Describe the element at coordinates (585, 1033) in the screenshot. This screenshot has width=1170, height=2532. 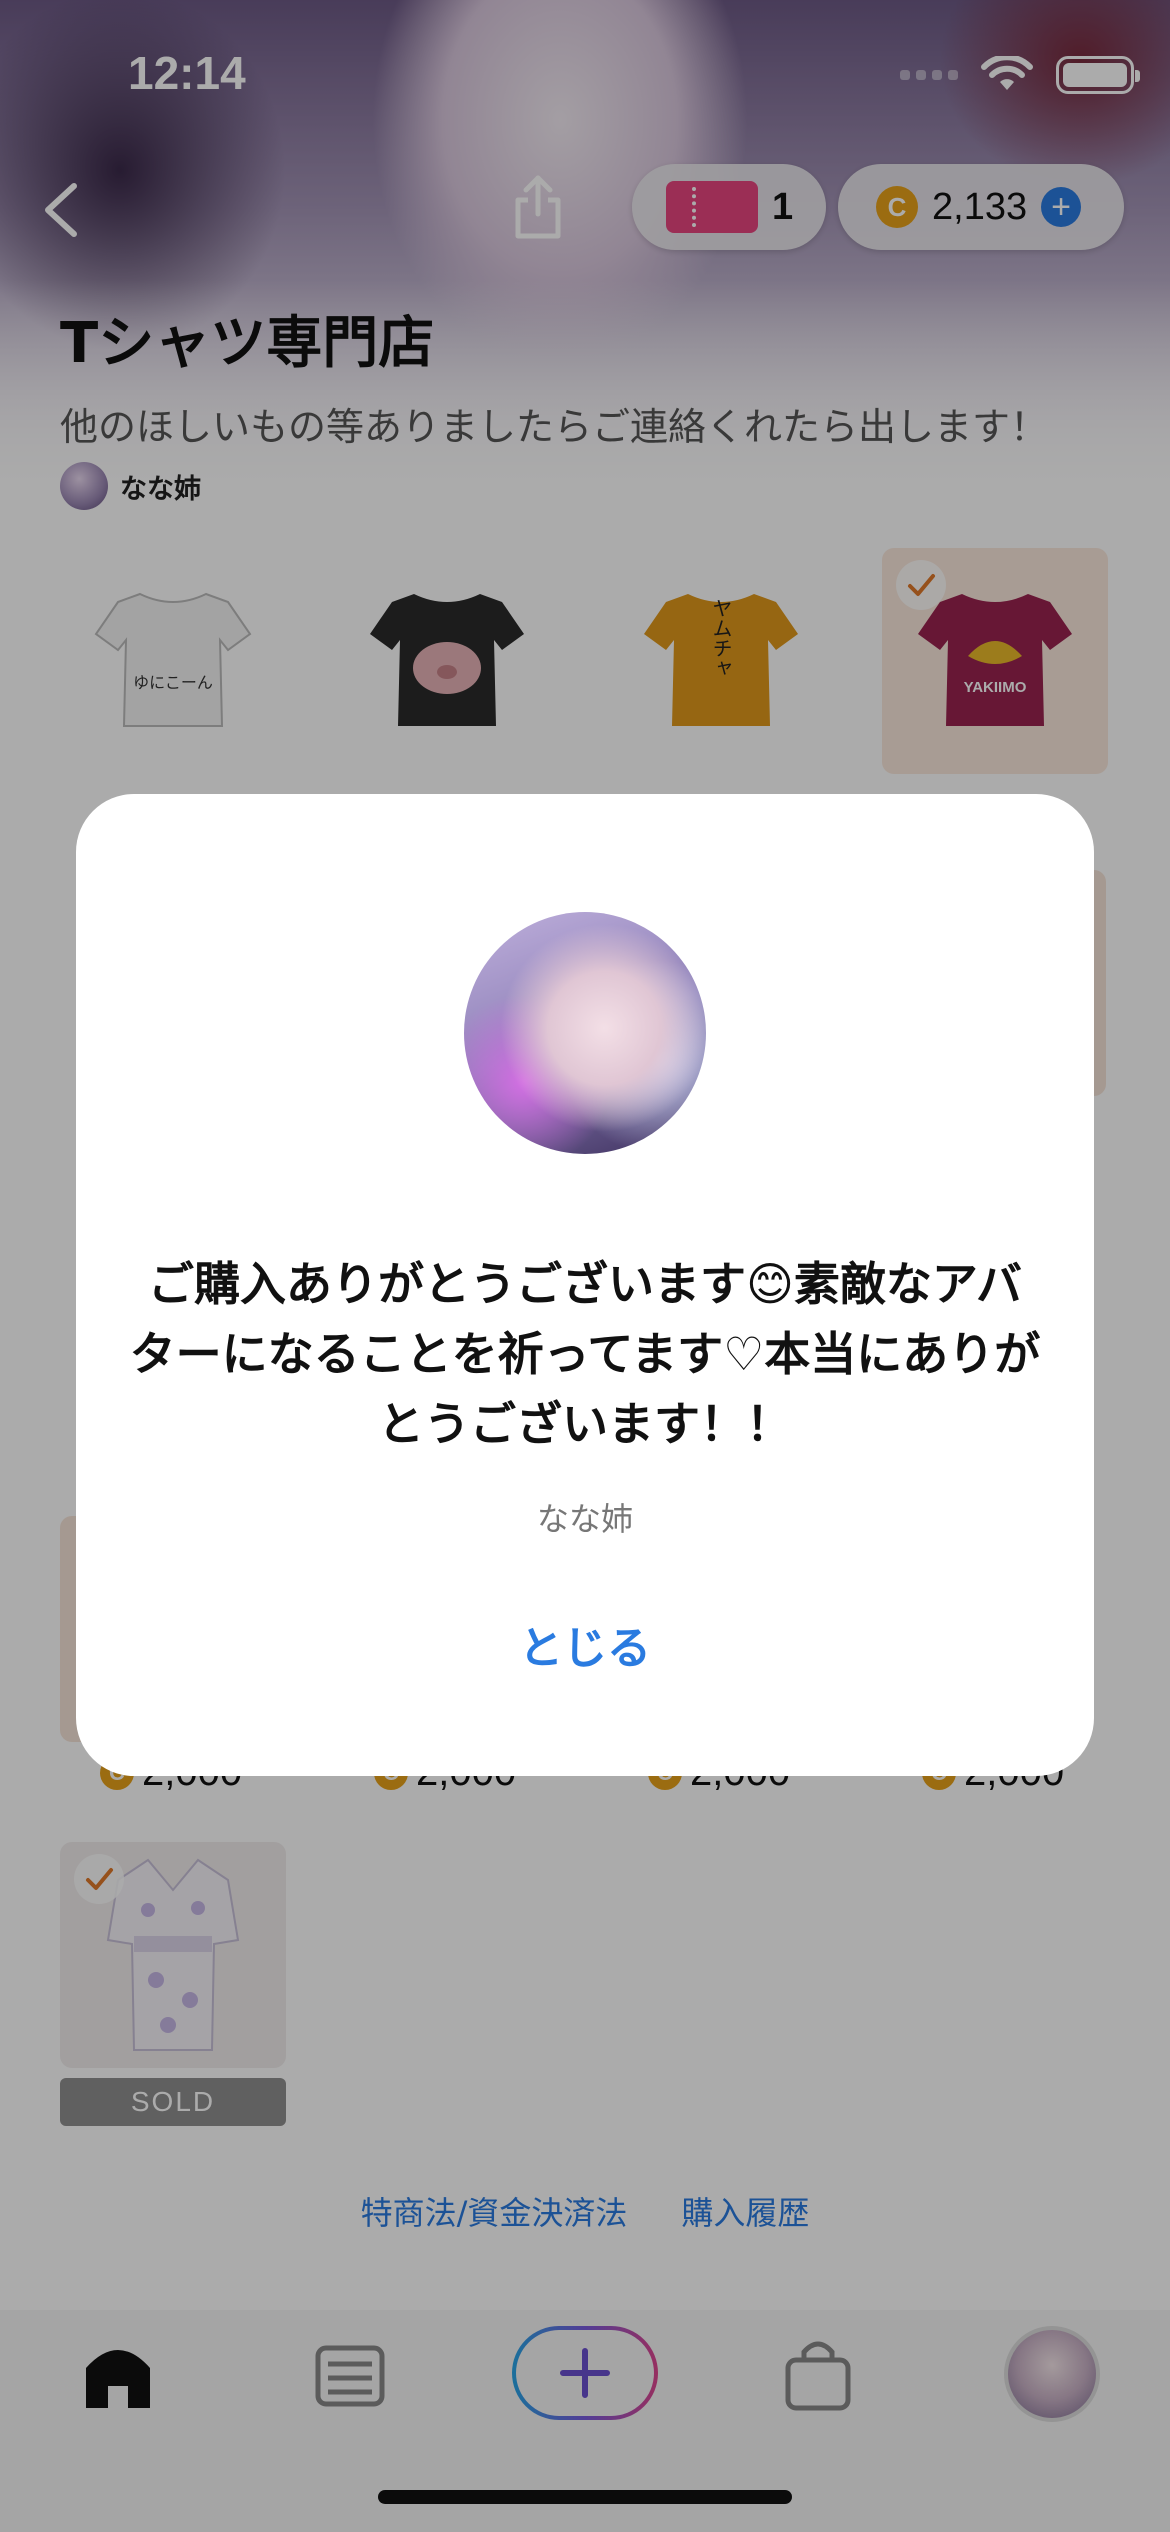
I see `seller-avatar` at that location.